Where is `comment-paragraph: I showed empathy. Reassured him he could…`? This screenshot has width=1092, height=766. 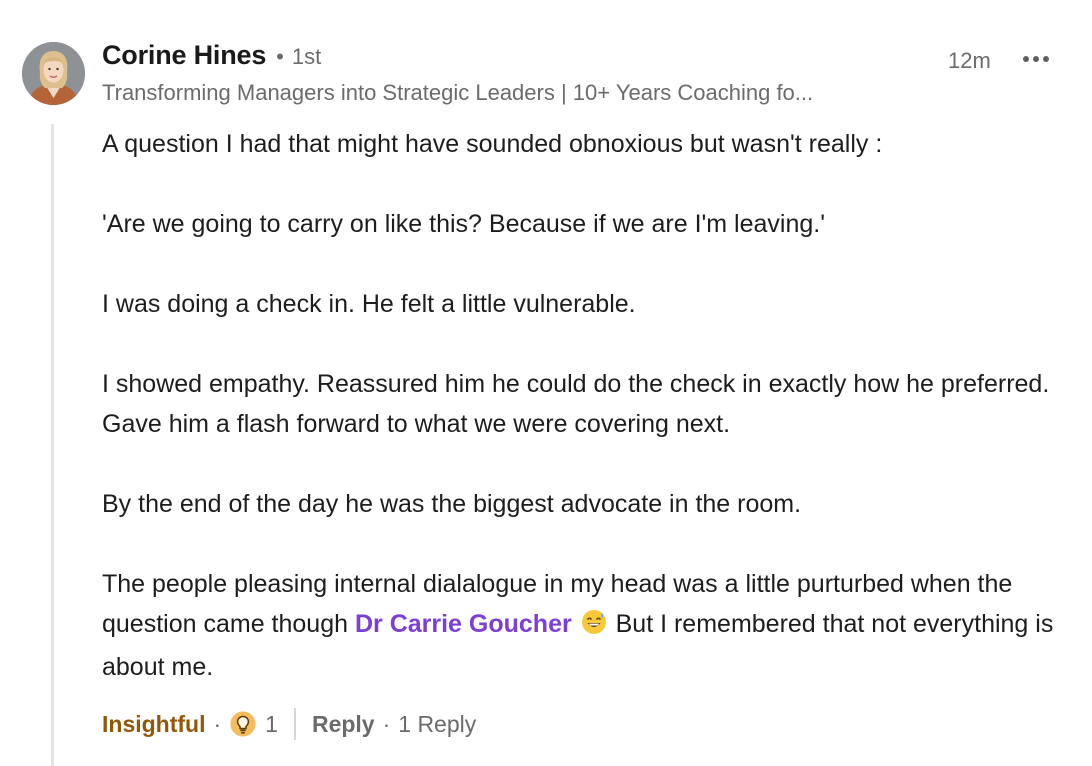
comment-paragraph: I showed empathy. Reassured him he could… is located at coordinates (576, 404).